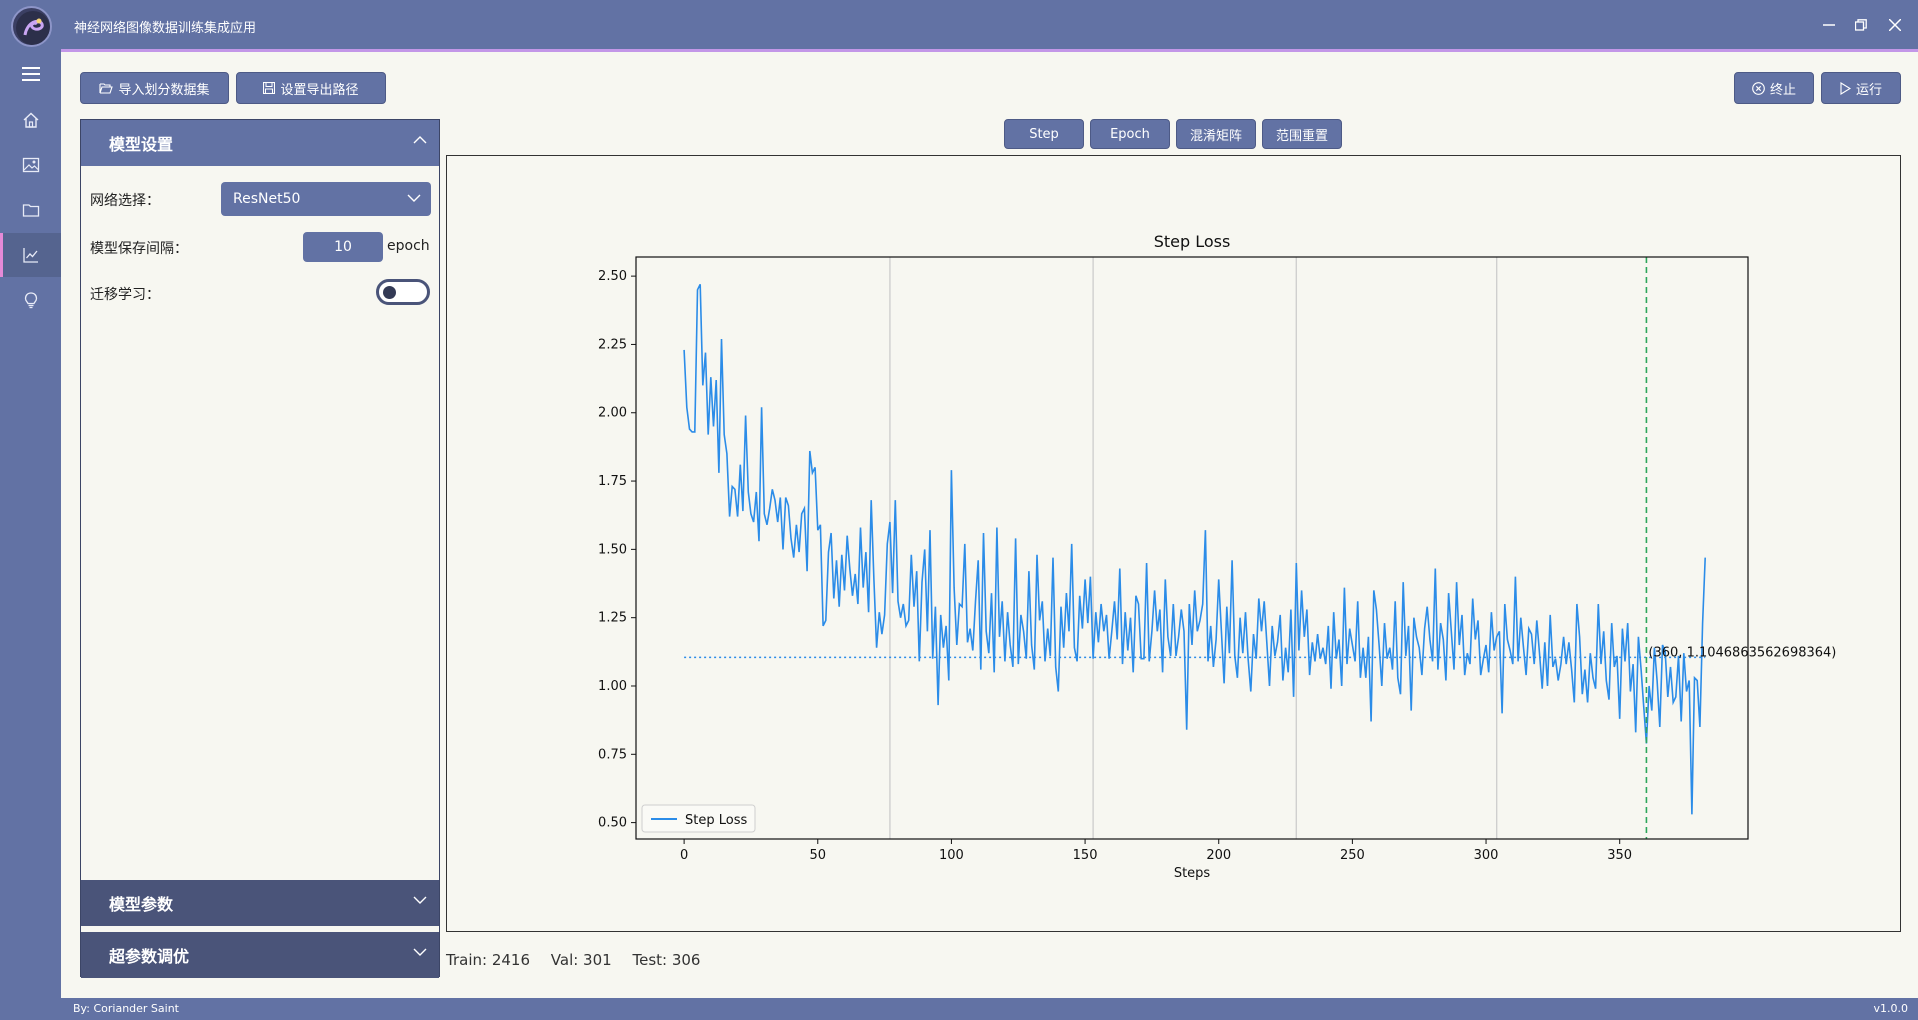 The image size is (1918, 1020). Describe the element at coordinates (1044, 134) in the screenshot. I see `tab-step: Step` at that location.